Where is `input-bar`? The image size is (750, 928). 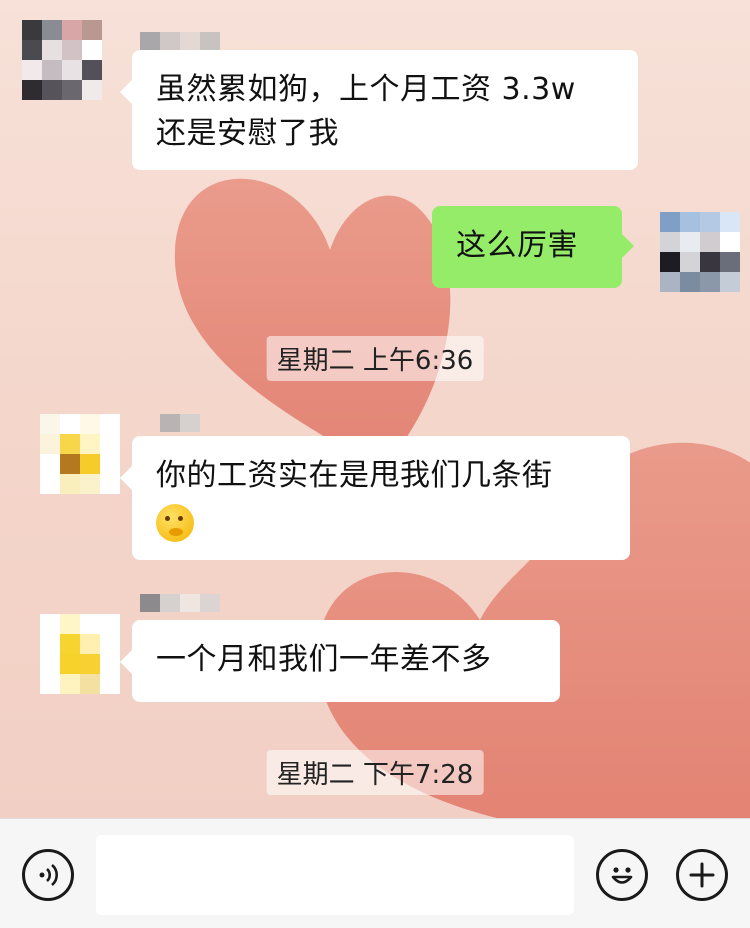
input-bar is located at coordinates (375, 873).